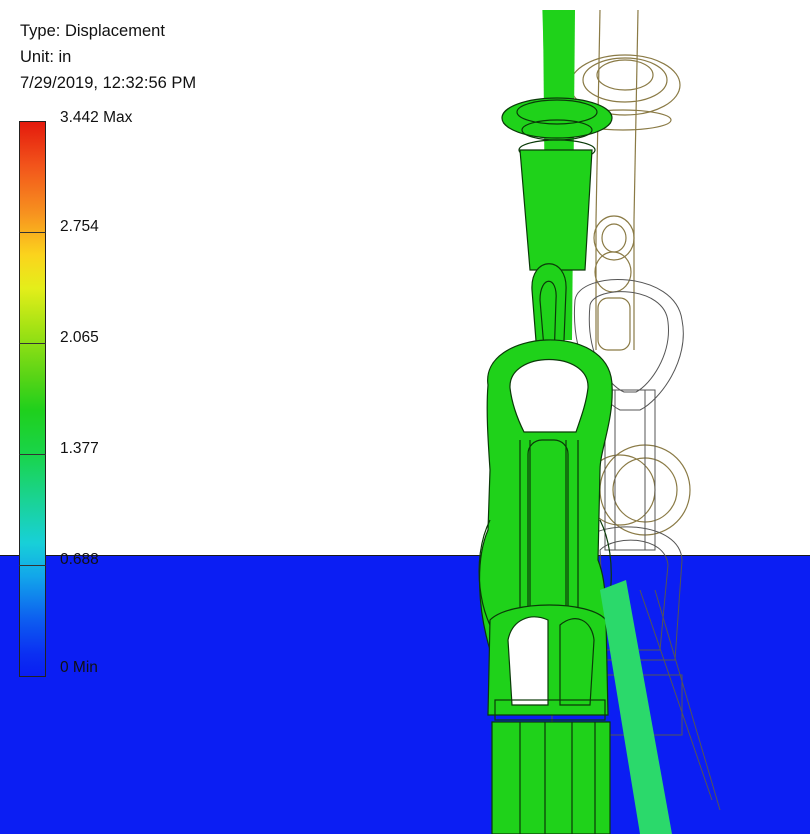 This screenshot has width=810, height=834. What do you see at coordinates (79, 337) in the screenshot?
I see `scale-label-3: 2.065` at bounding box center [79, 337].